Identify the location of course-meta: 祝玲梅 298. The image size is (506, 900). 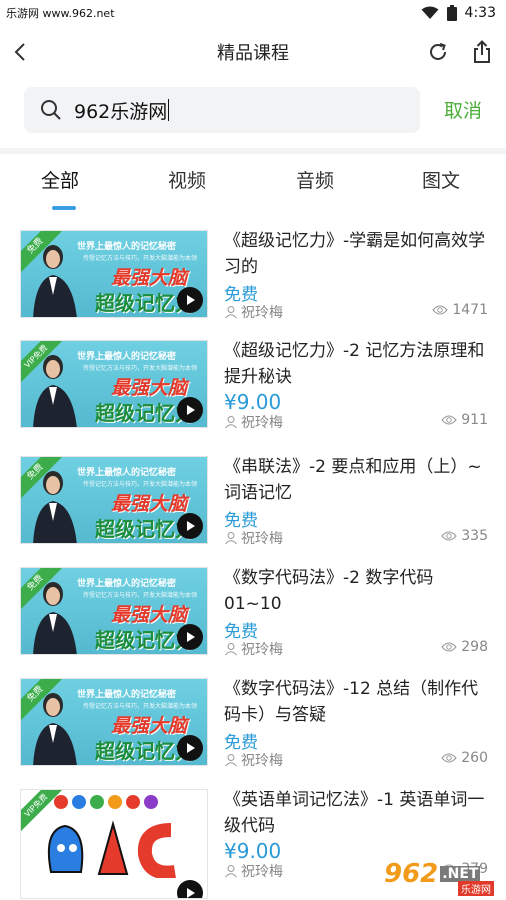
(356, 649).